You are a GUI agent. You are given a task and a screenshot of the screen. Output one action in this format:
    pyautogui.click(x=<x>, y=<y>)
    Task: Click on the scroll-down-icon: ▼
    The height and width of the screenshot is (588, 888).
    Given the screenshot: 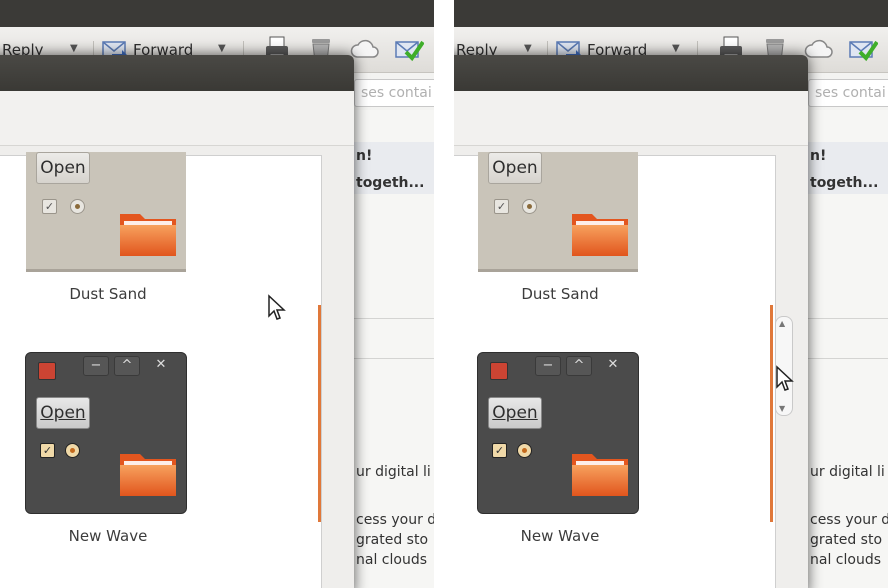 What is the action you would take?
    pyautogui.click(x=782, y=408)
    